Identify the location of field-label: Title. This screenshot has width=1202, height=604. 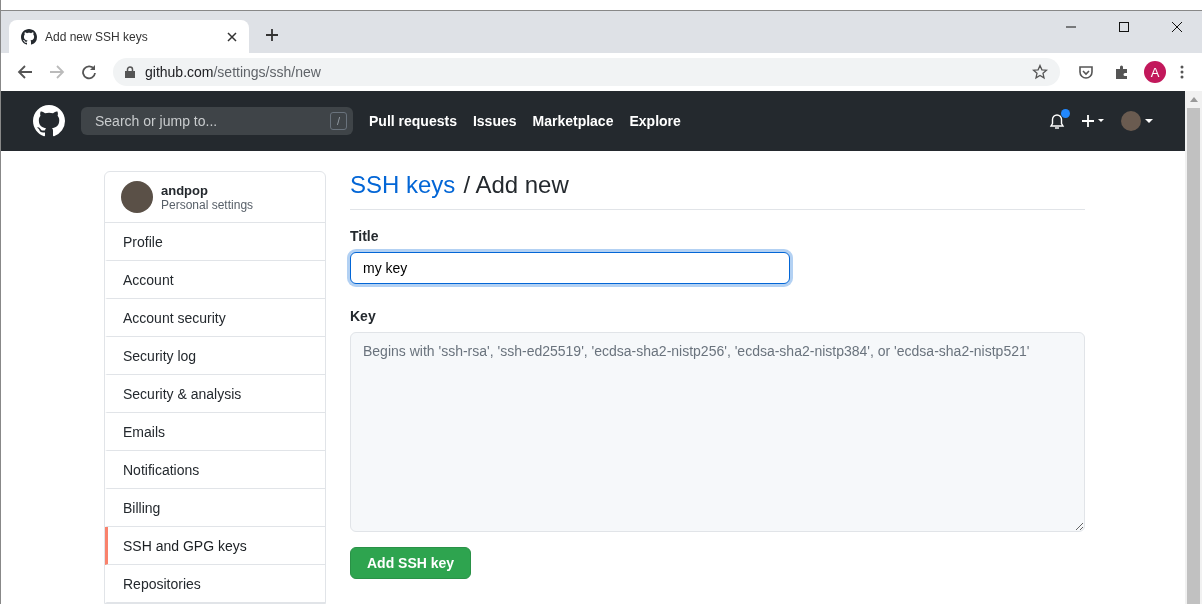
(365, 236).